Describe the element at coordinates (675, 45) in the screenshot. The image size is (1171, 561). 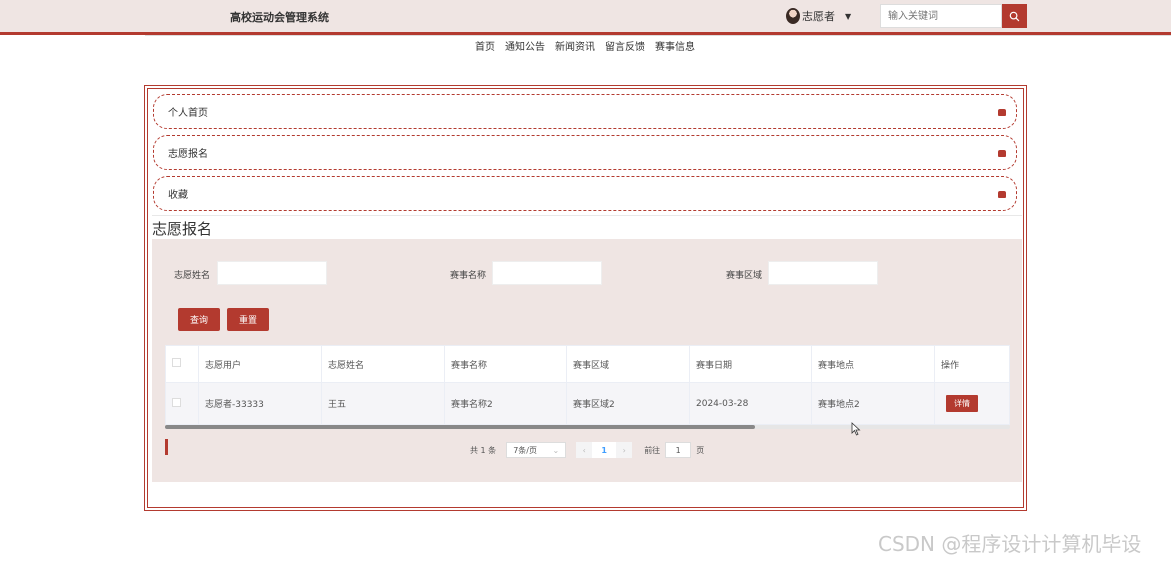
I see `nav-events: 赛事信息` at that location.